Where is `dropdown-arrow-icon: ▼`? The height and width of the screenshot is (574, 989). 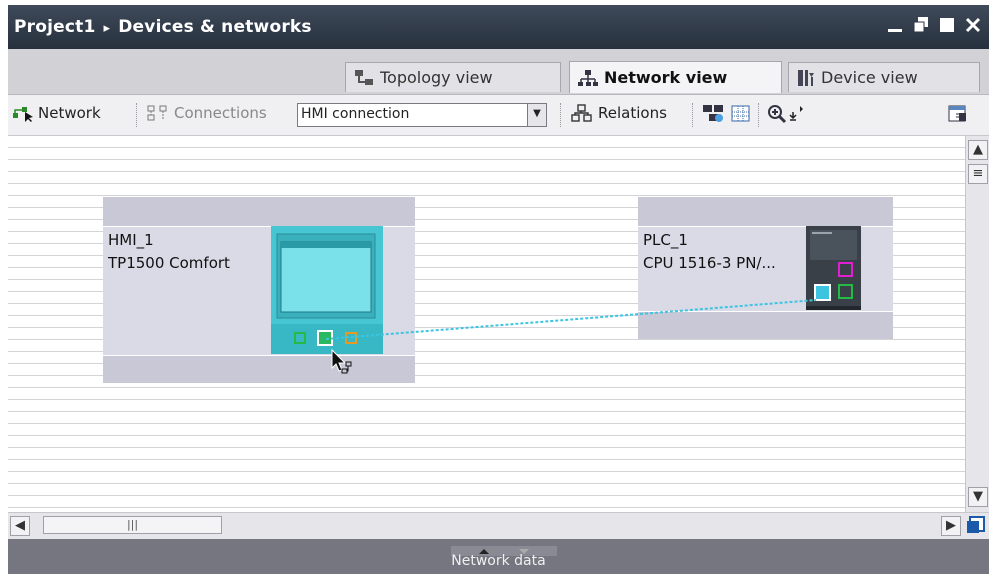 dropdown-arrow-icon: ▼ is located at coordinates (536, 115).